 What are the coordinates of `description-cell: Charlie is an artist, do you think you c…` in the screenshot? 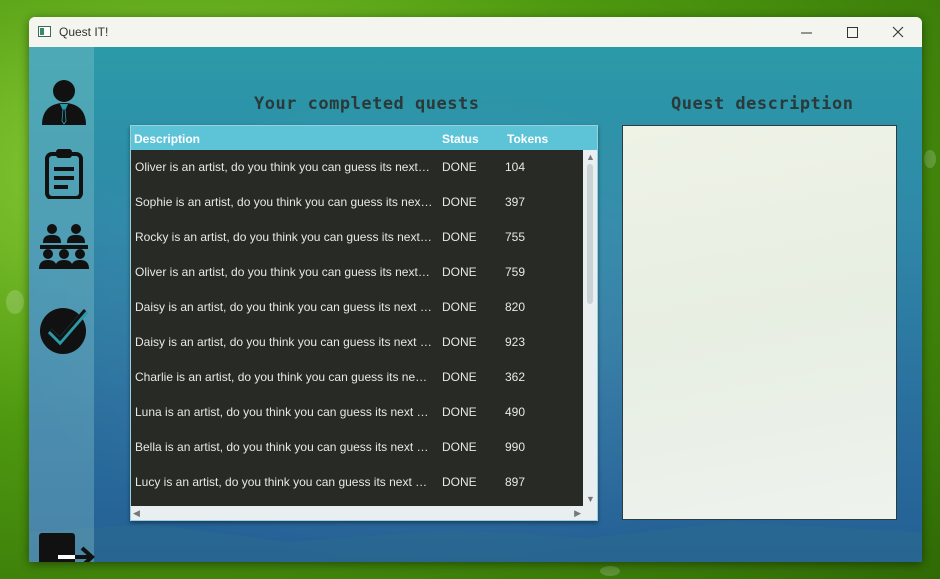 It's located at (284, 377).